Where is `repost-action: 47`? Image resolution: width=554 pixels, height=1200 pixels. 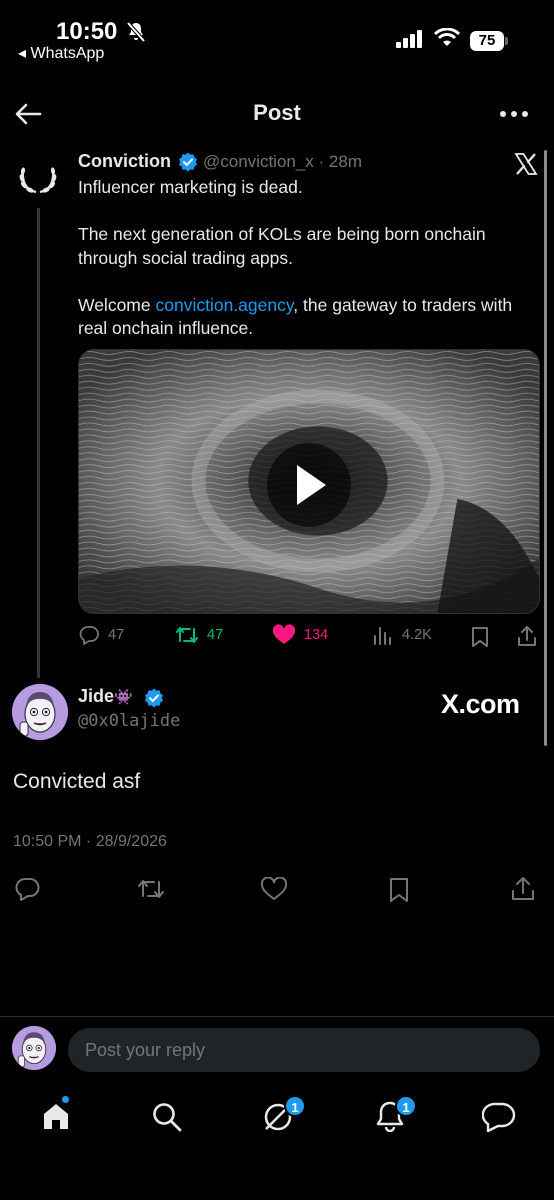
repost-action: 47 is located at coordinates (199, 635).